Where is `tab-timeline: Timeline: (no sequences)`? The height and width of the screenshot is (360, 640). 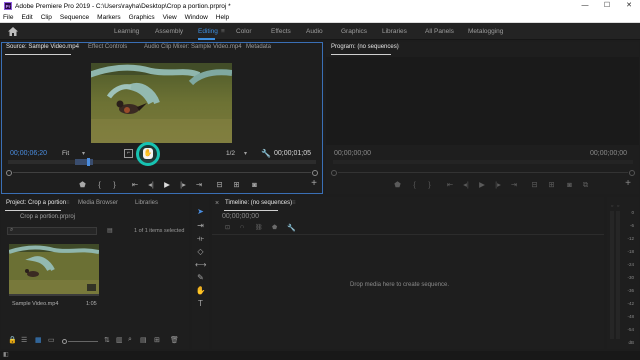
tab-timeline: Timeline: (no sequences) is located at coordinates (258, 203).